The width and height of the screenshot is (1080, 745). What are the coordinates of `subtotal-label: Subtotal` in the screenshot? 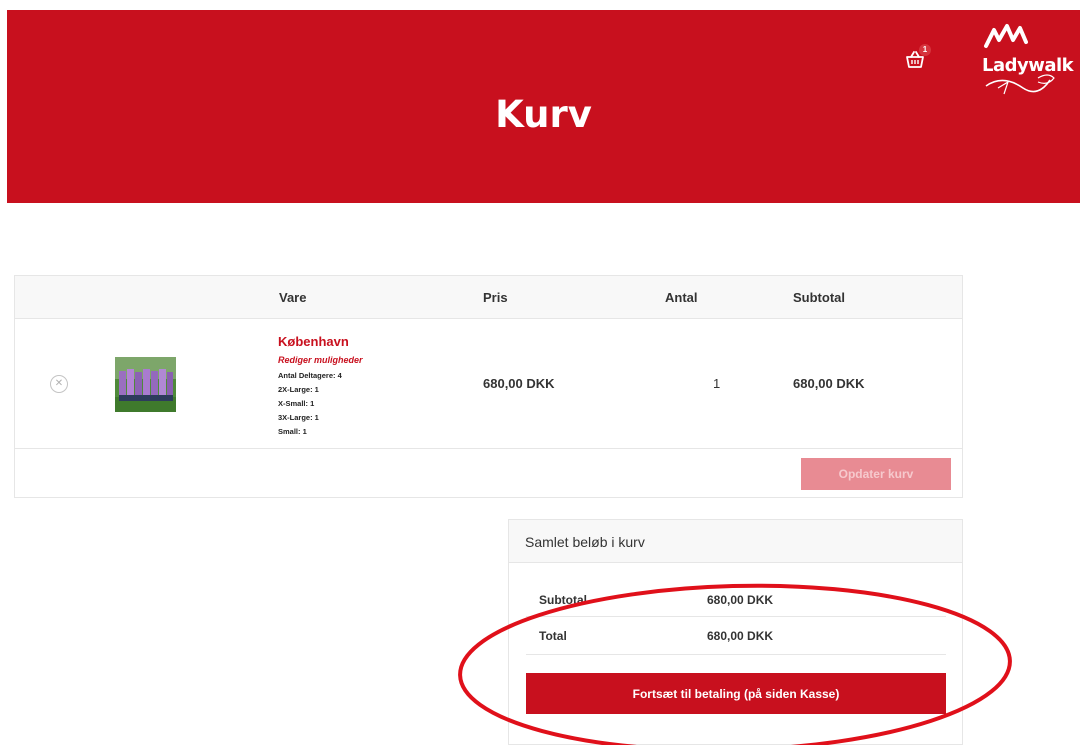 It's located at (563, 600).